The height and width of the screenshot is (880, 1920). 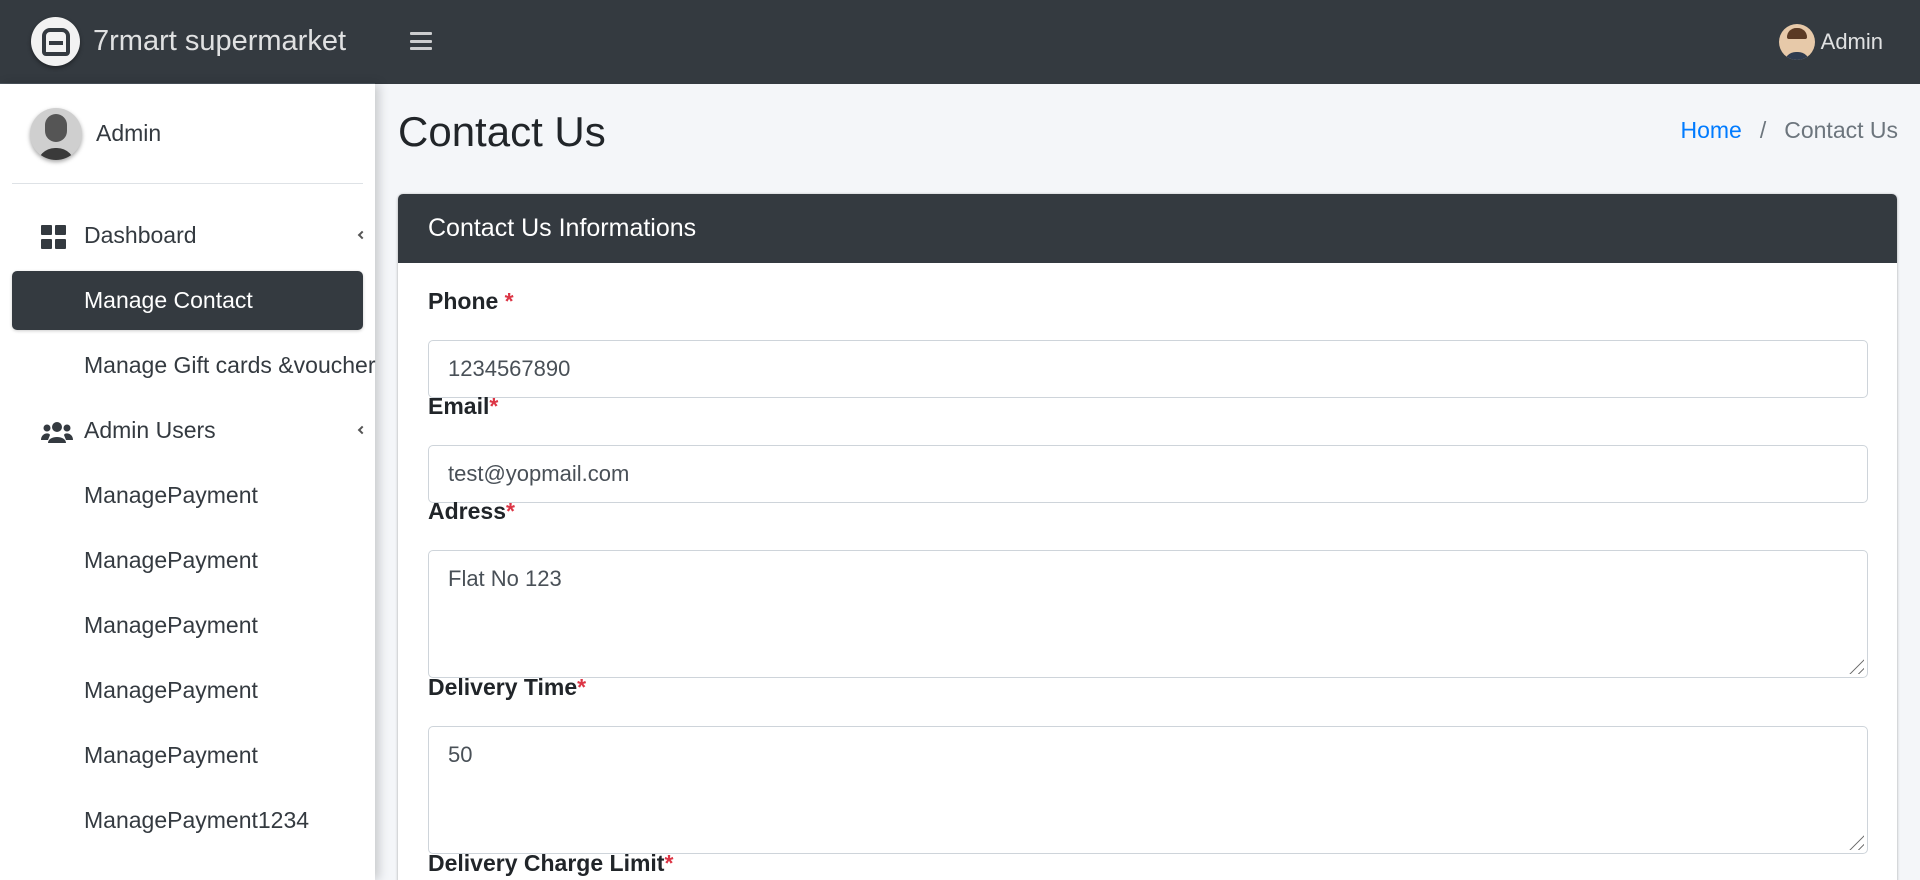 What do you see at coordinates (503, 687) in the screenshot?
I see `delivery-time-label-text: Delivery Time` at bounding box center [503, 687].